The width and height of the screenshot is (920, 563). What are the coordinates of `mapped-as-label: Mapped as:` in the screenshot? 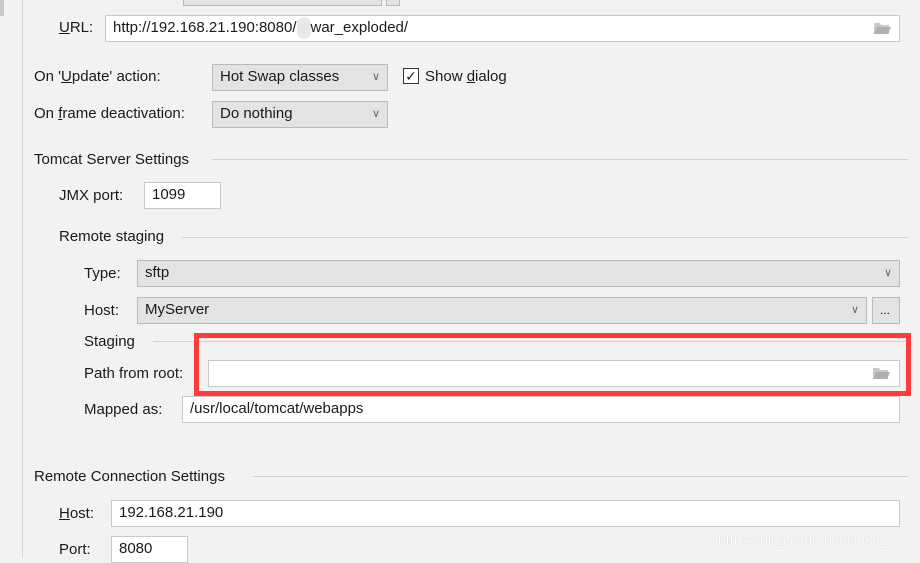 It's located at (123, 409).